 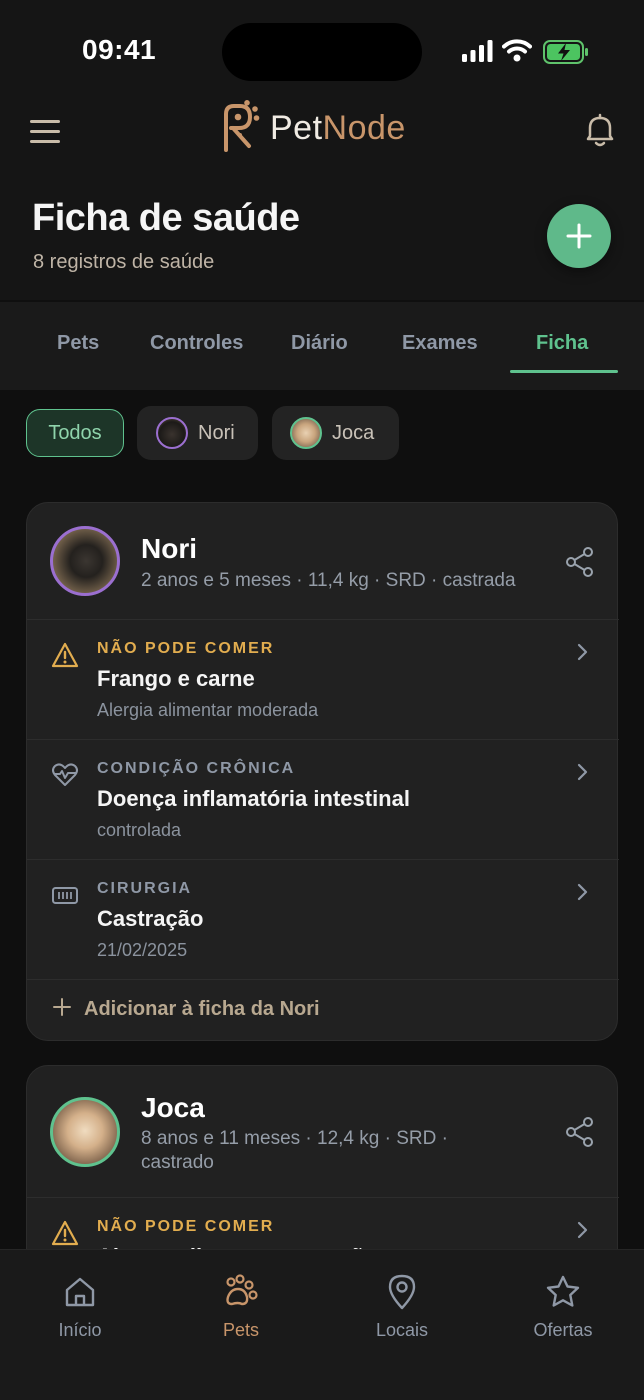 What do you see at coordinates (119, 49) in the screenshot?
I see `status-time: 09:41` at bounding box center [119, 49].